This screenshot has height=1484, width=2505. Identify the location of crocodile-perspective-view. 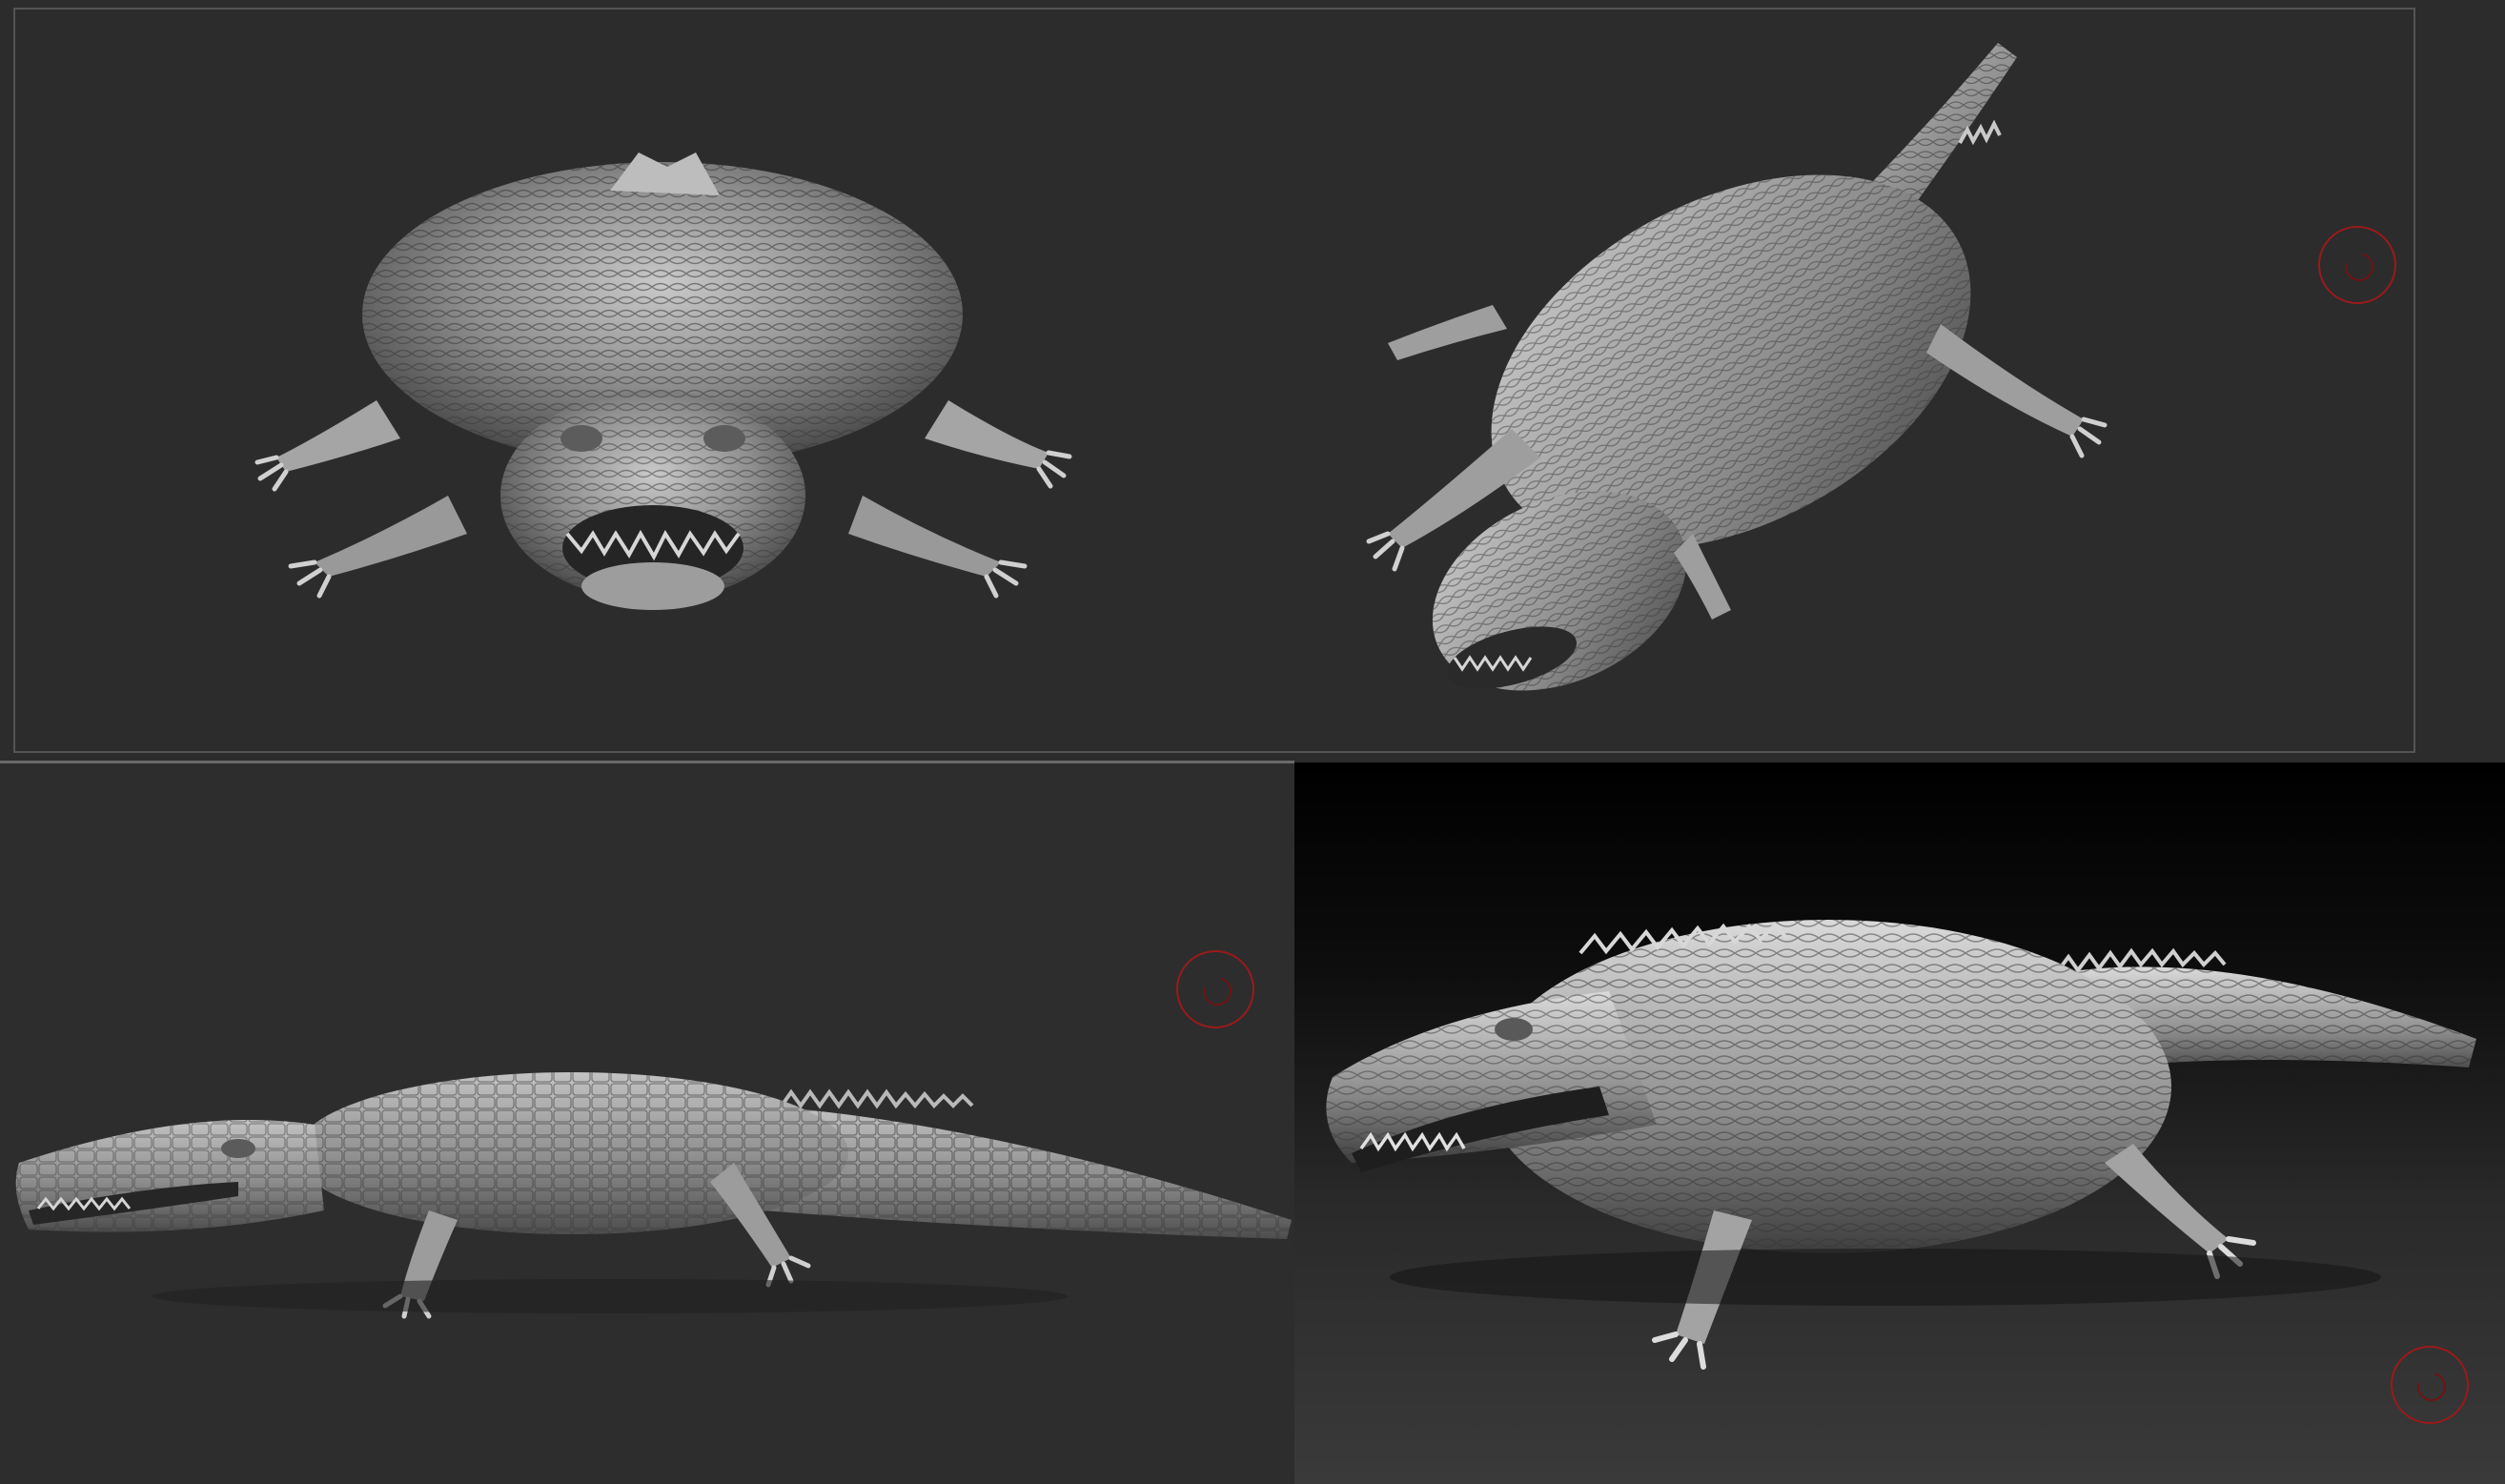
(1901, 1145).